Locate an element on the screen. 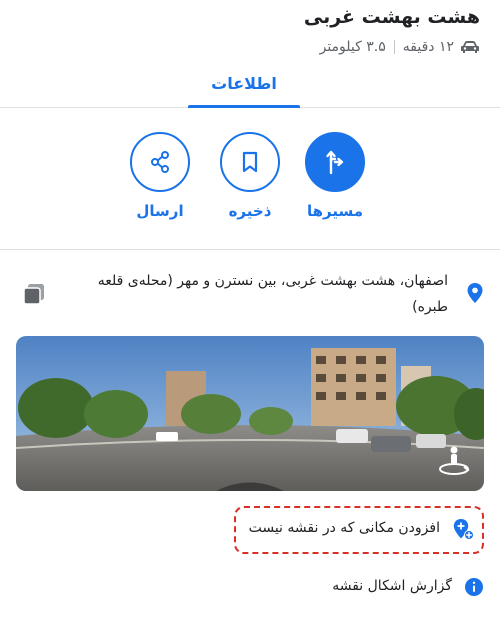 This screenshot has width=500, height=617. routes-label: مسیرها is located at coordinates (335, 211).